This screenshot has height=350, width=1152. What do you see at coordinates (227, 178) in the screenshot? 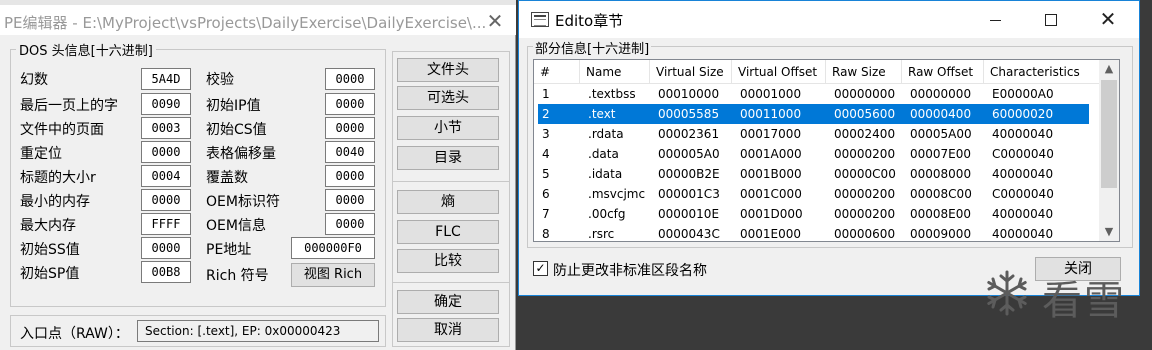
I see `field-label-overlay-number: 覆盖数` at bounding box center [227, 178].